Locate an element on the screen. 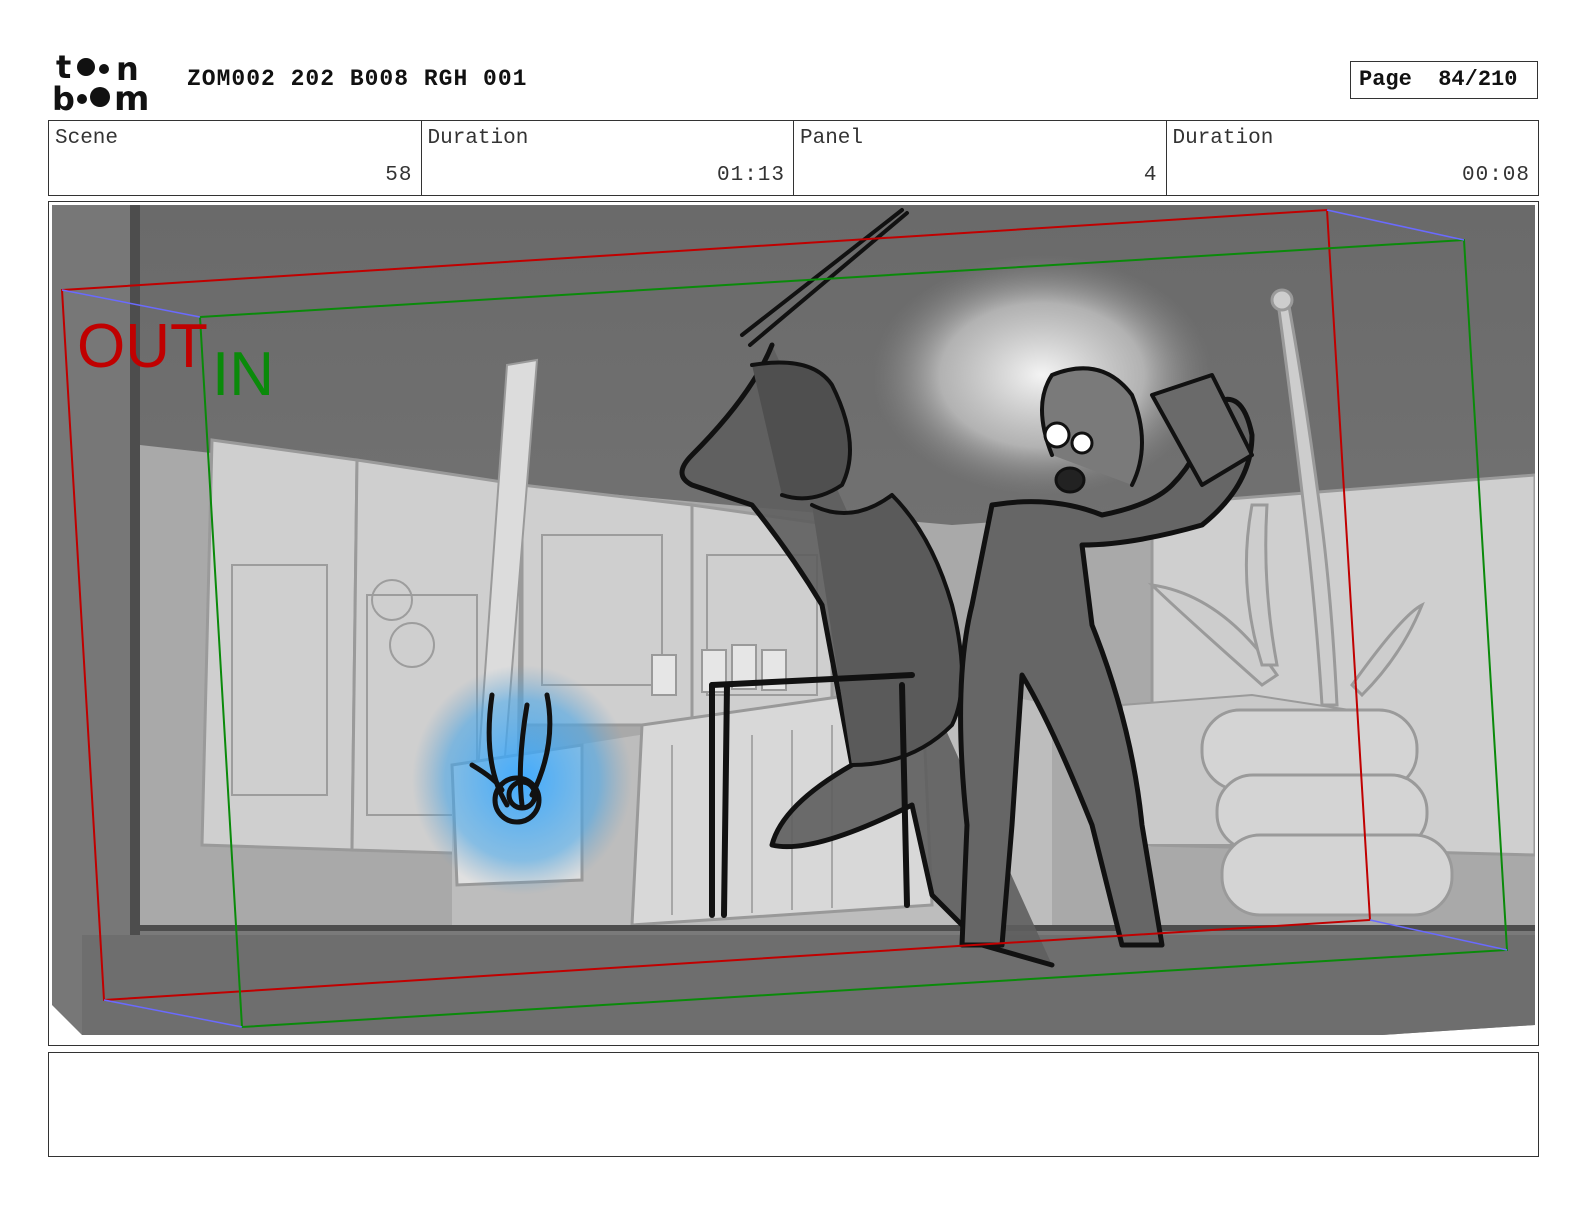 Image resolution: width=1584 pixels, height=1224 pixels. project-id: ZOM002 202 B008 RGH 001 is located at coordinates (357, 79).